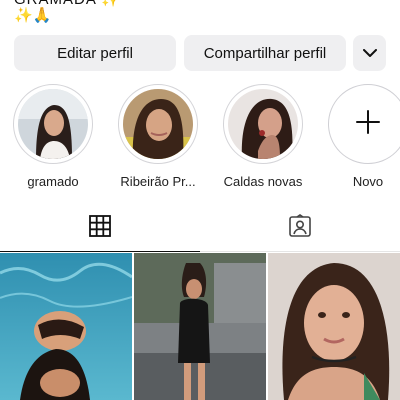 The image size is (400, 400). I want to click on highlight-label: Caldas novas, so click(263, 181).